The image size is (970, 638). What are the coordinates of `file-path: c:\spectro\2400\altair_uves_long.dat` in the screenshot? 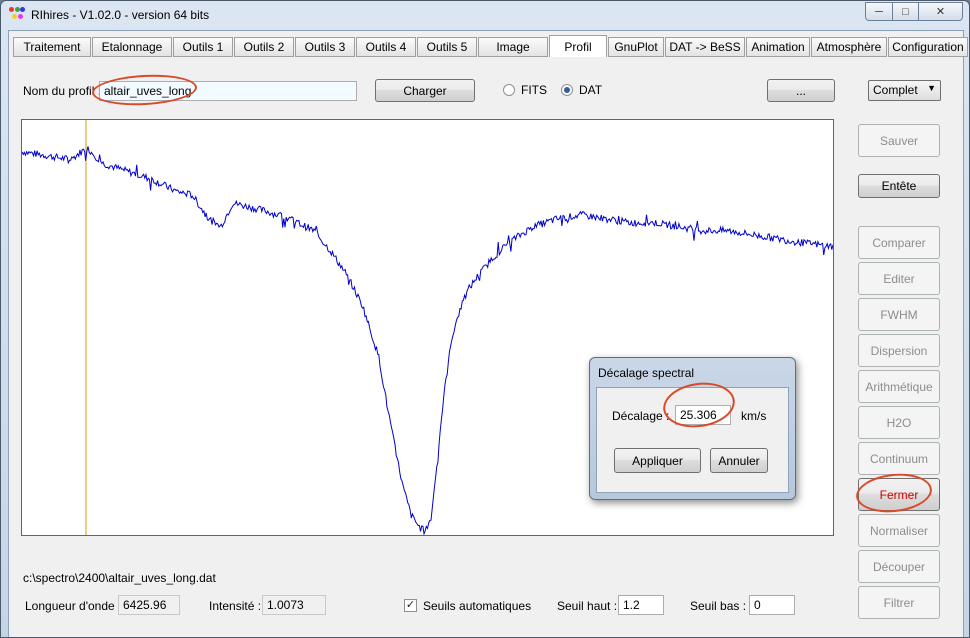 It's located at (119, 578).